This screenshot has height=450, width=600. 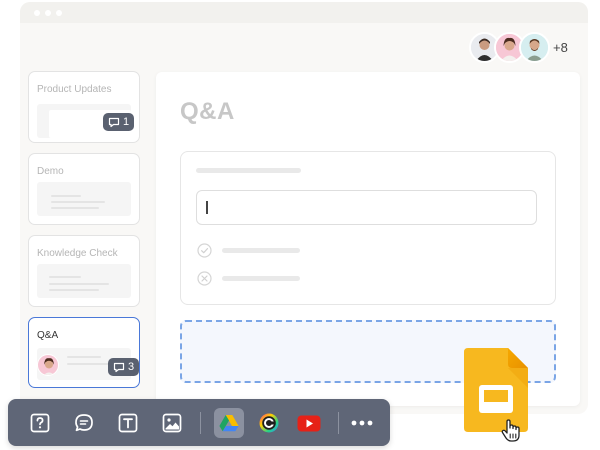 I want to click on more-options-button, so click(x=362, y=423).